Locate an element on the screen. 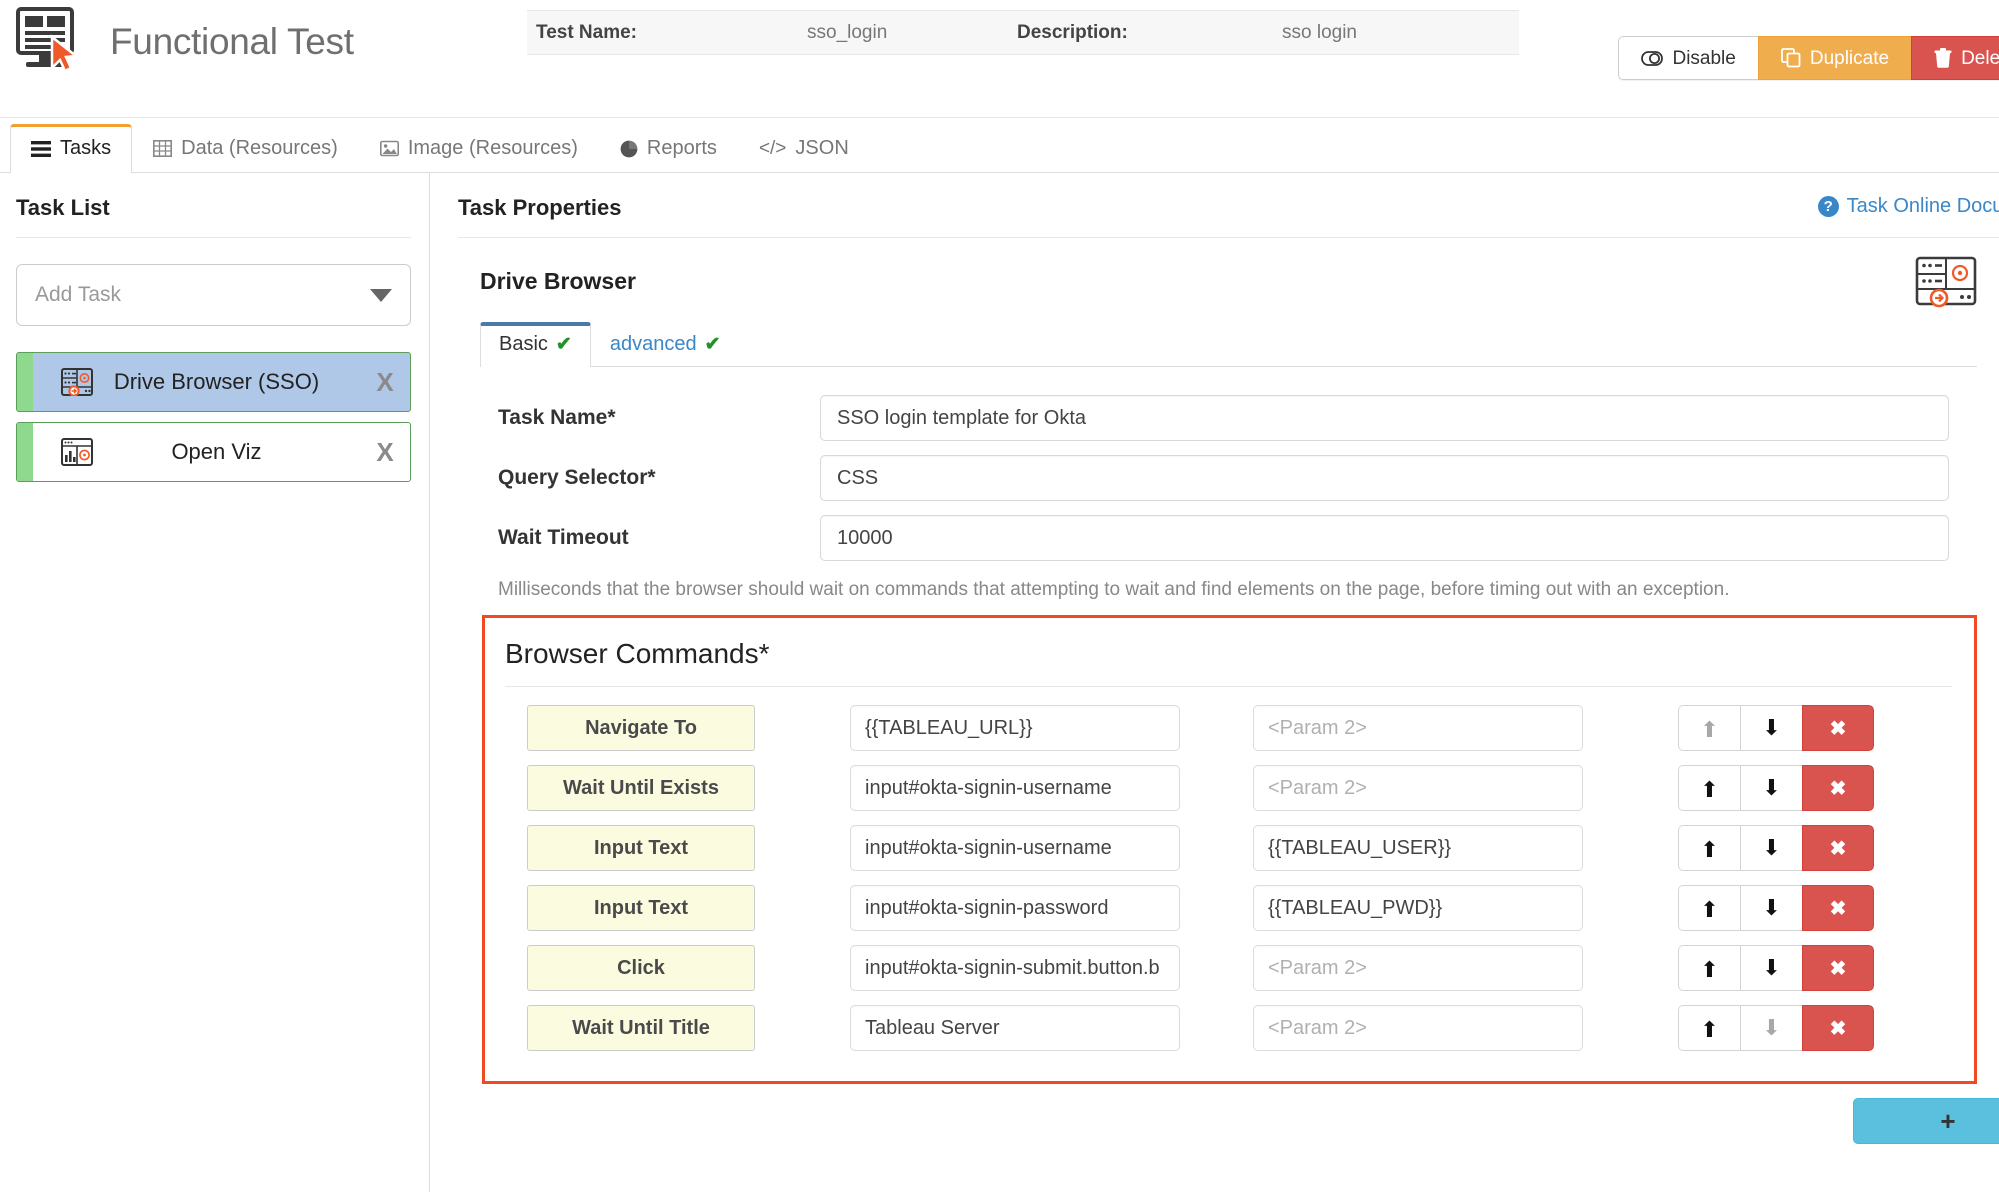 Image resolution: width=1999 pixels, height=1192 pixels. form-row-query-selector: Query Selector* is located at coordinates (1228, 478).